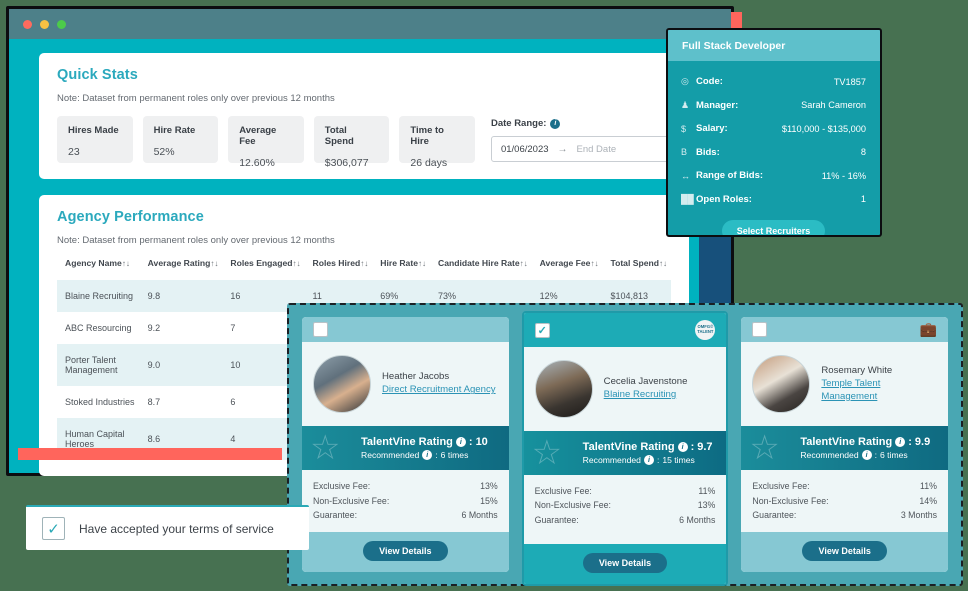  I want to click on column-header-roles-hired: Roles Hired↑↓, so click(338, 269).